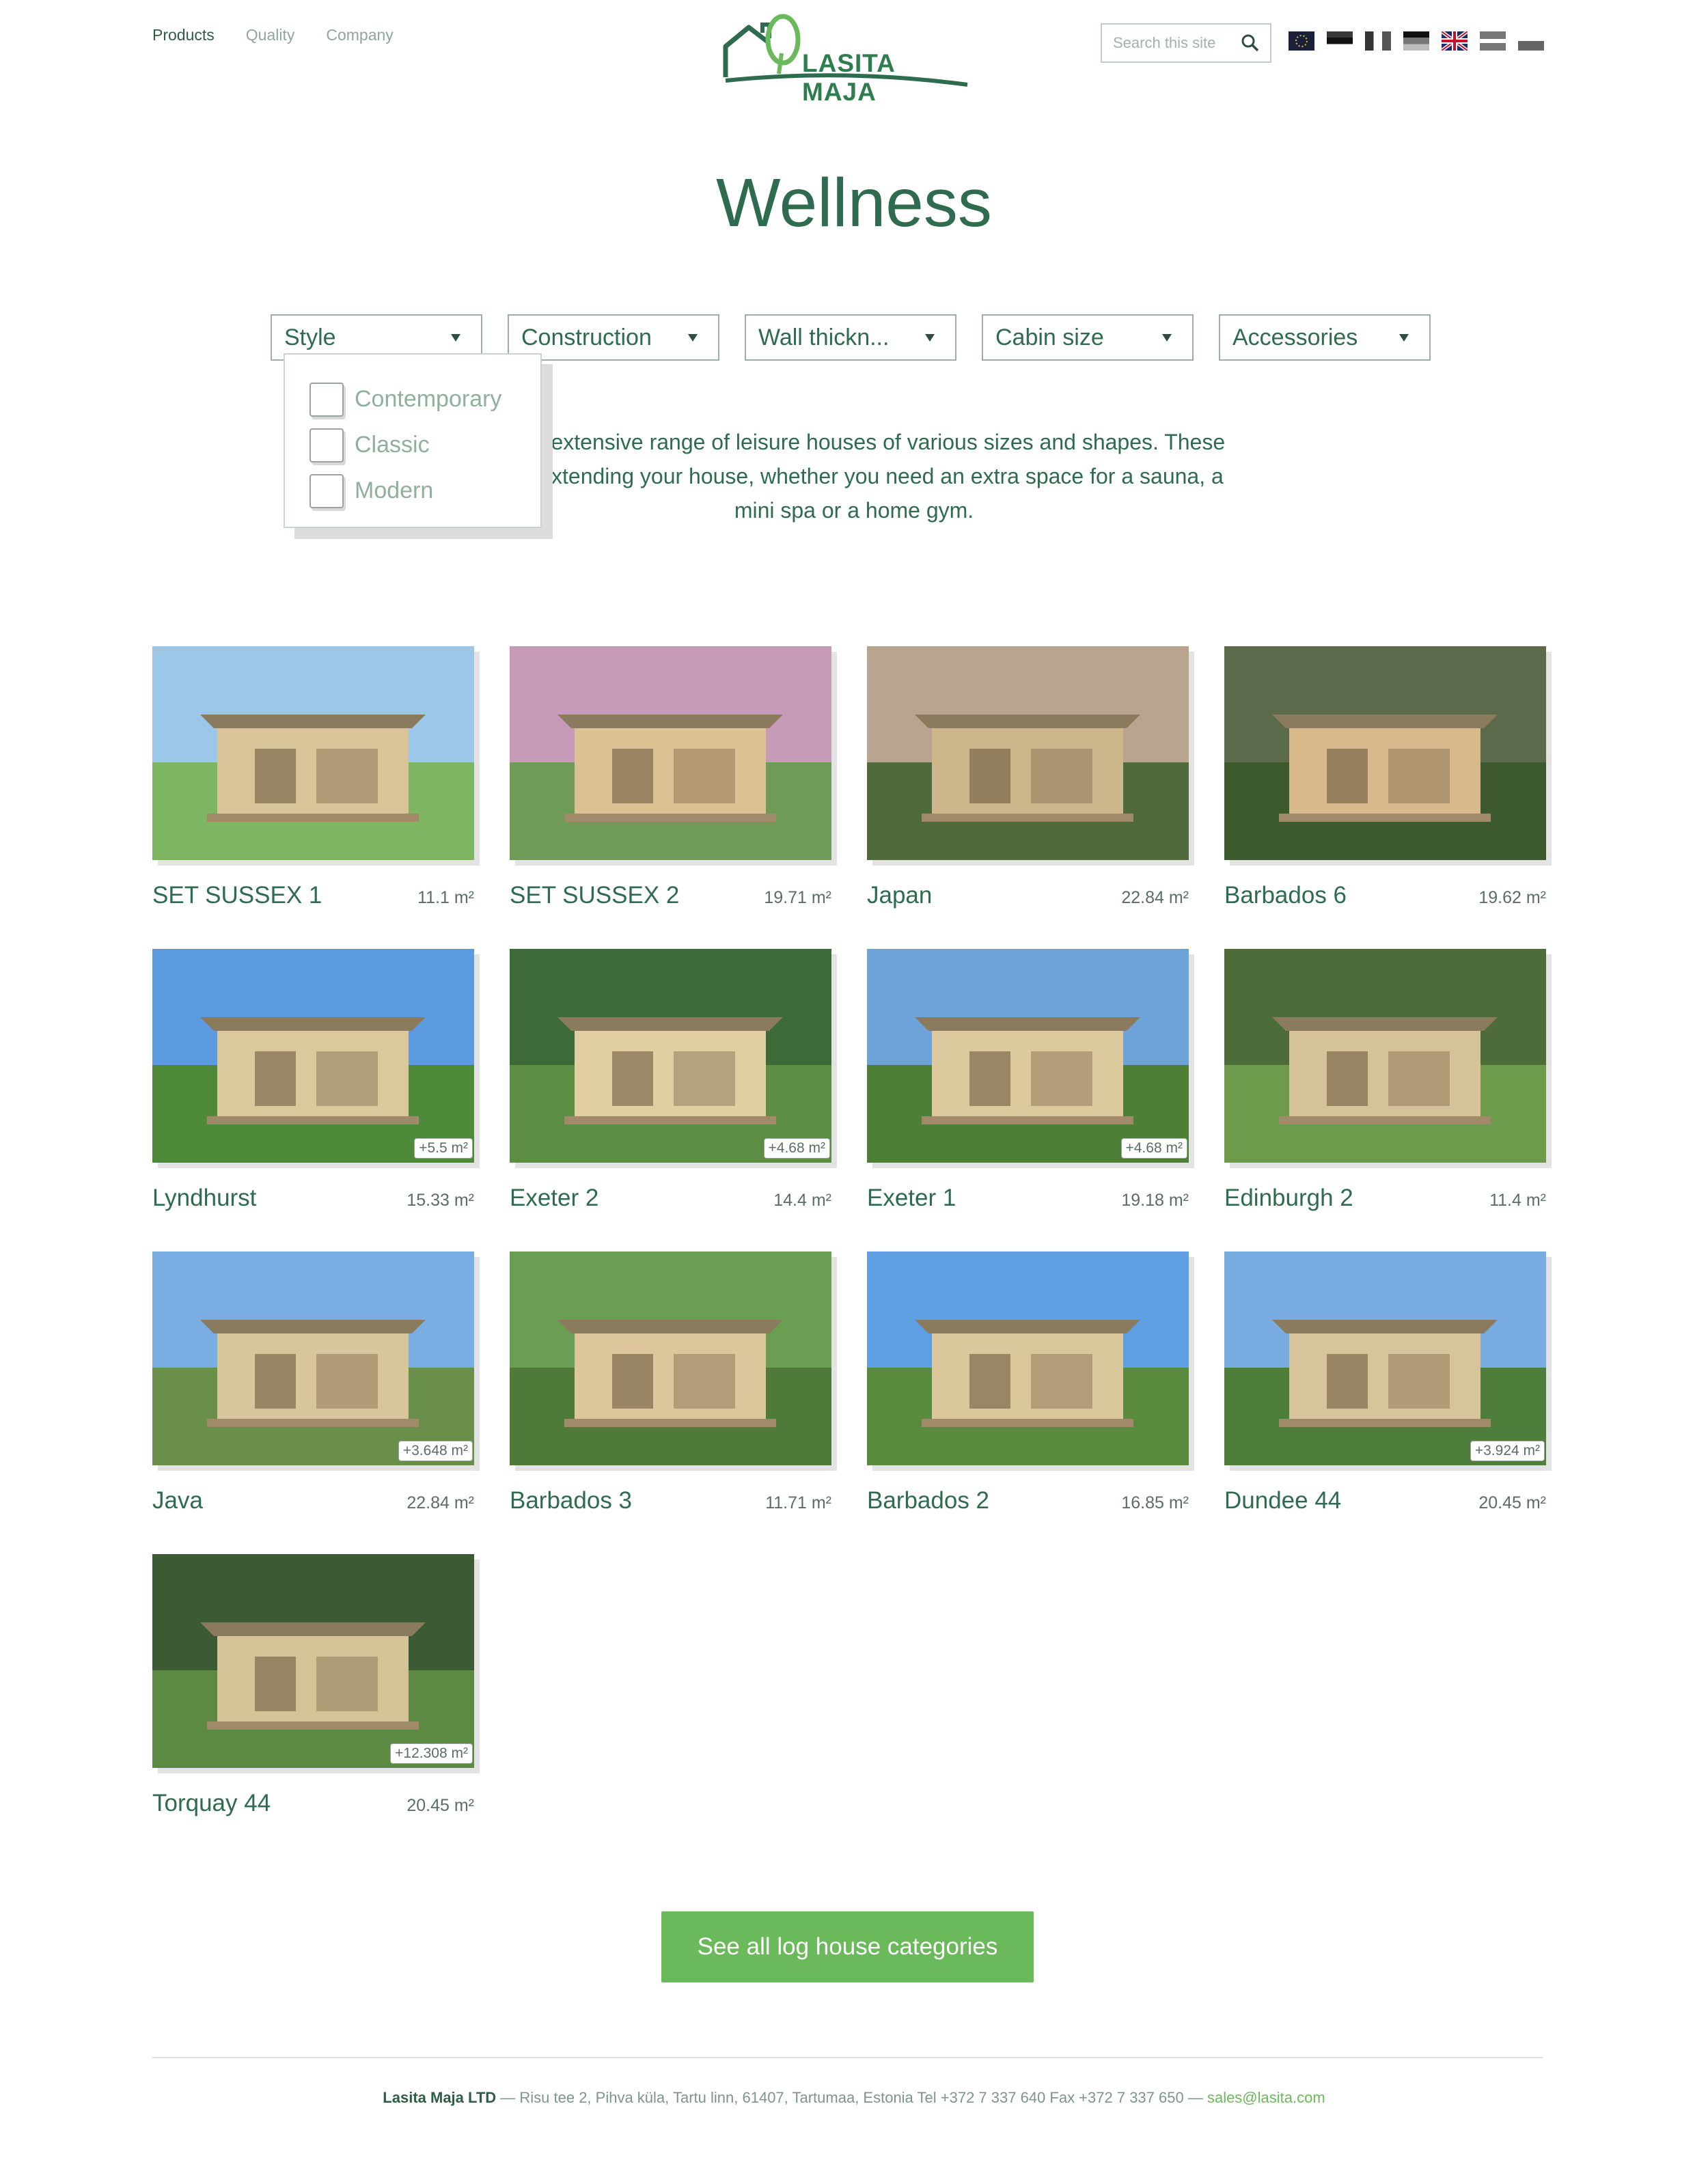 The height and width of the screenshot is (2158, 1708). I want to click on see-all-categories-button: See all log house categories, so click(848, 1946).